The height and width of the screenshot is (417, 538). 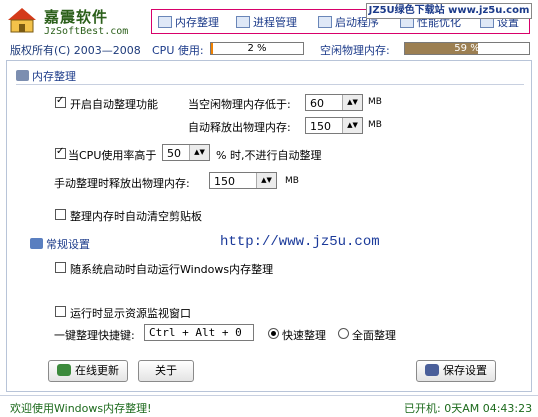 What do you see at coordinates (239, 127) in the screenshot?
I see `release-label: 自动释放出物理内存:` at bounding box center [239, 127].